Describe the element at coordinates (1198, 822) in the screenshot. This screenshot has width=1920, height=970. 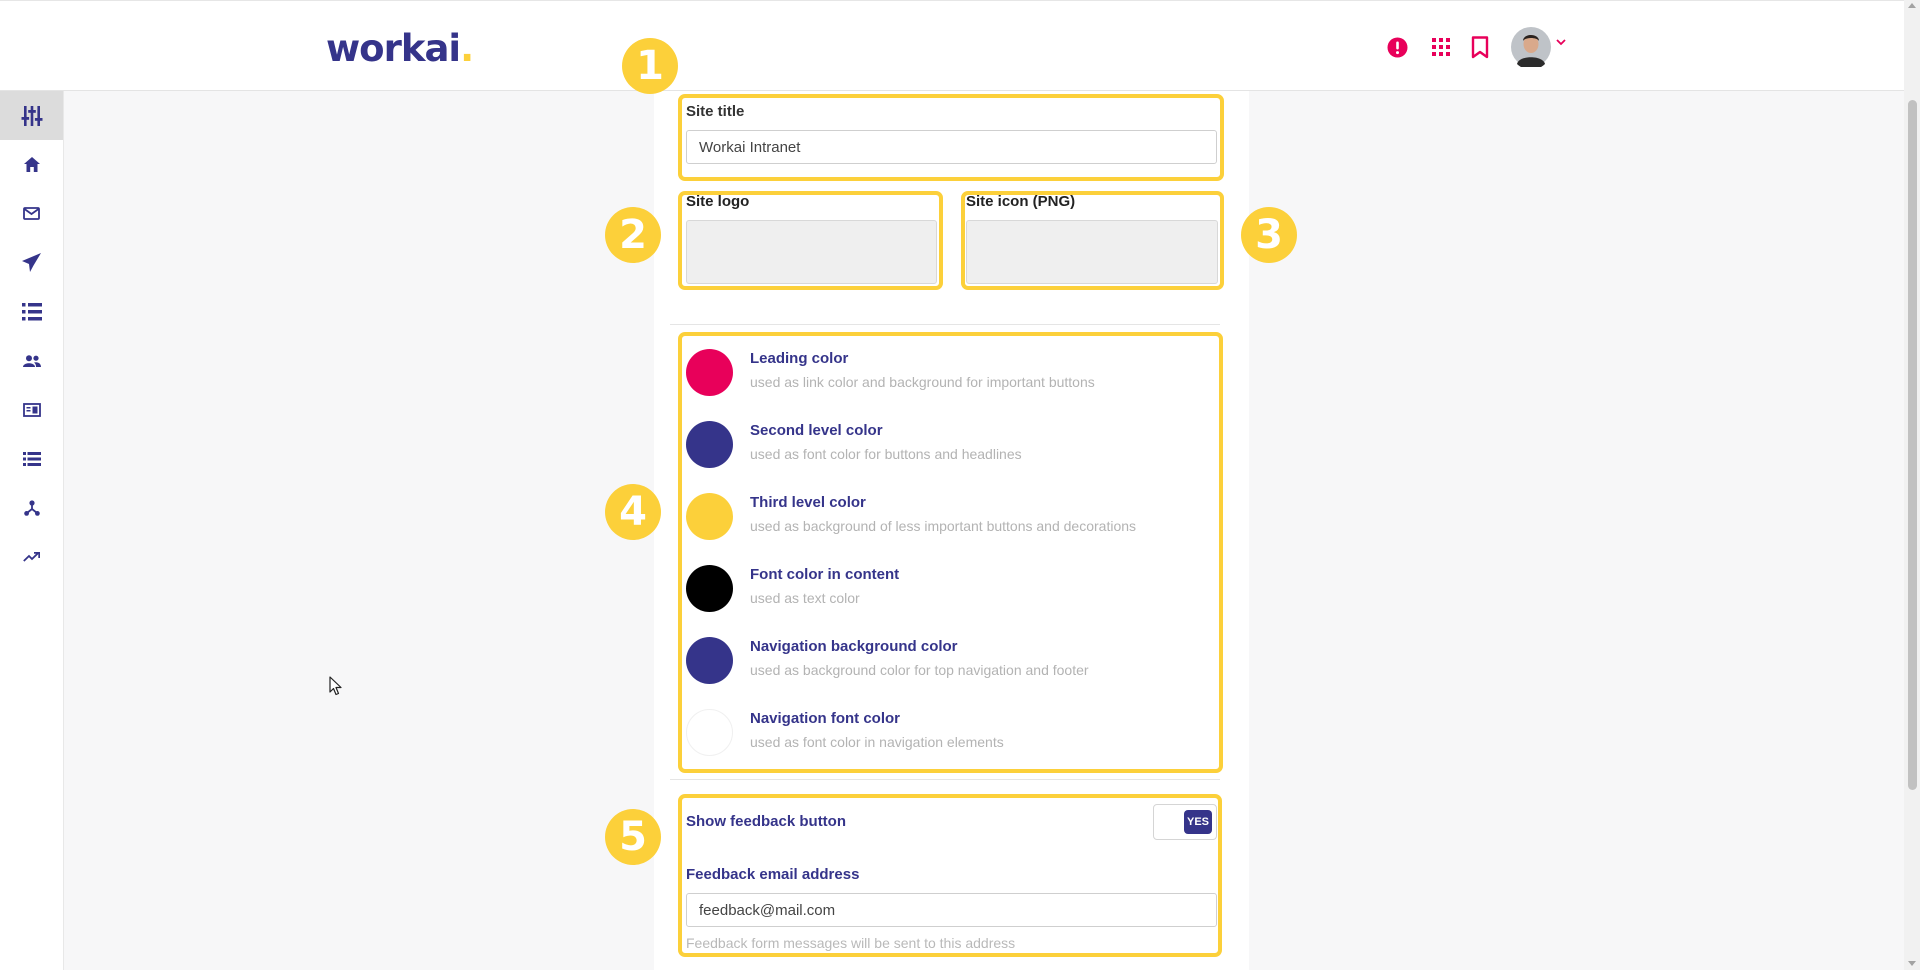
I see `toggle-knob: YES` at that location.